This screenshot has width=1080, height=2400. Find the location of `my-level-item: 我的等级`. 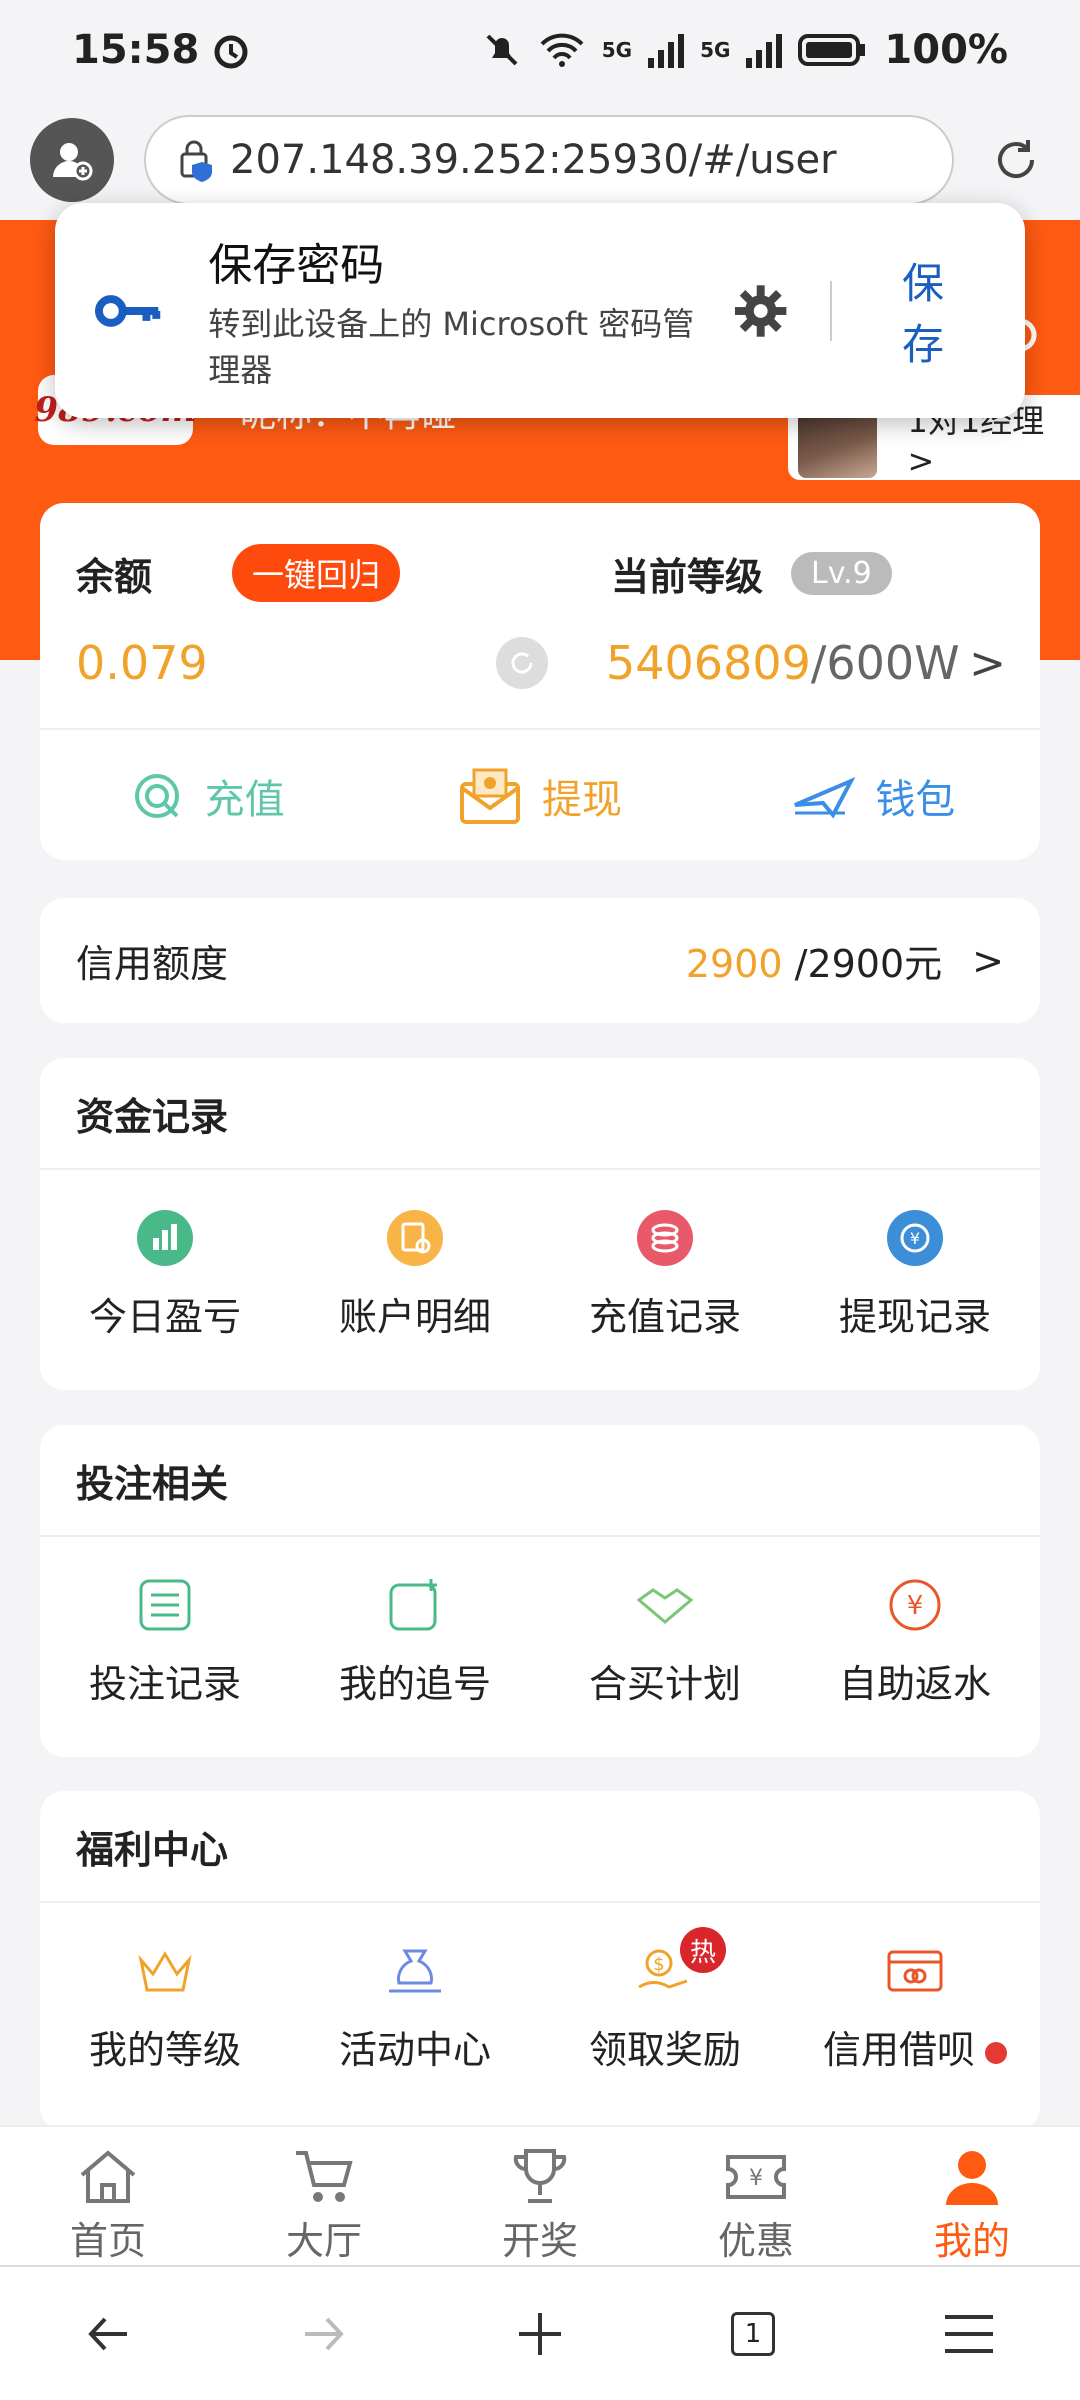

my-level-item: 我的等级 is located at coordinates (165, 1988).